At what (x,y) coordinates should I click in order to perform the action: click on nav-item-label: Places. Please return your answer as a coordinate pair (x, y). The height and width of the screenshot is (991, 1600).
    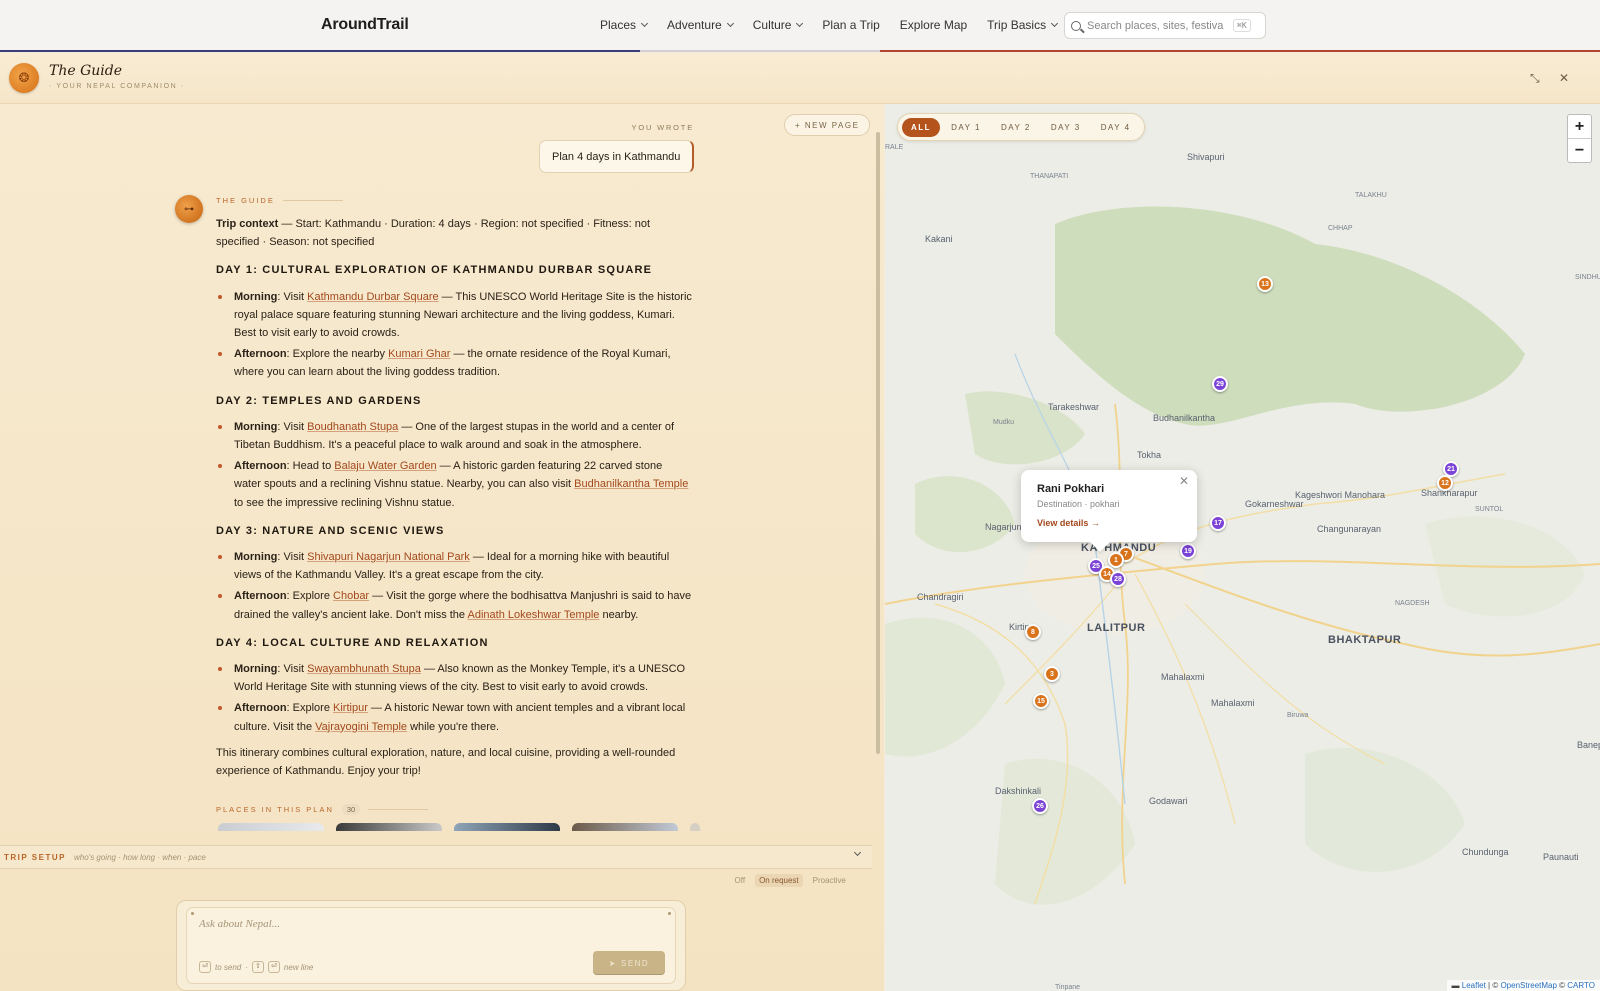
    Looking at the image, I should click on (618, 25).